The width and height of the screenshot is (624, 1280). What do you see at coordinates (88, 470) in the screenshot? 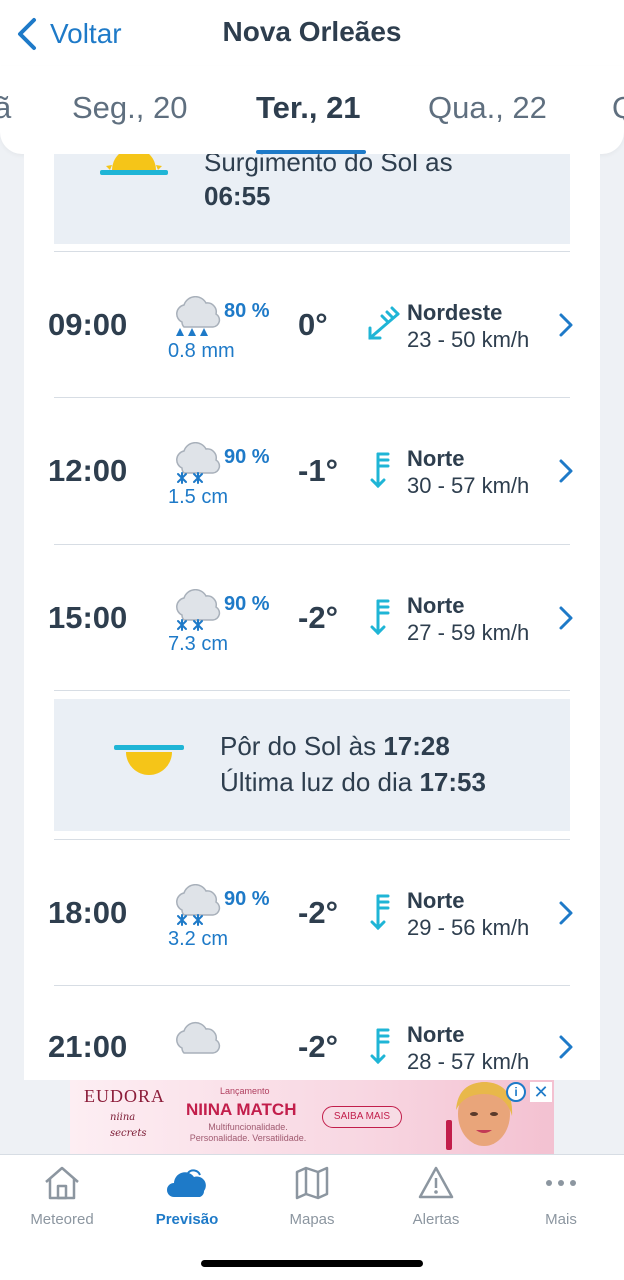
I see `row-time: 12:00` at bounding box center [88, 470].